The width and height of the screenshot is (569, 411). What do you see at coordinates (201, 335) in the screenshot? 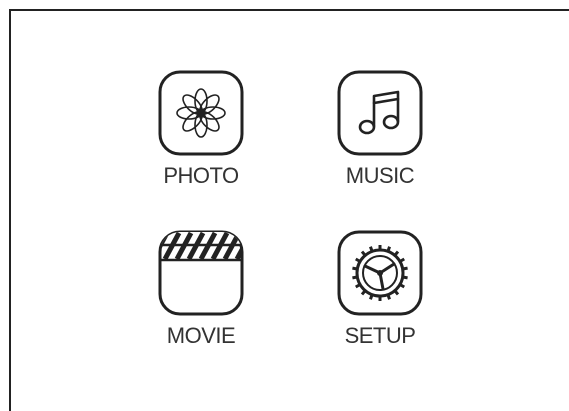
I see `movie-label: MOVIE` at bounding box center [201, 335].